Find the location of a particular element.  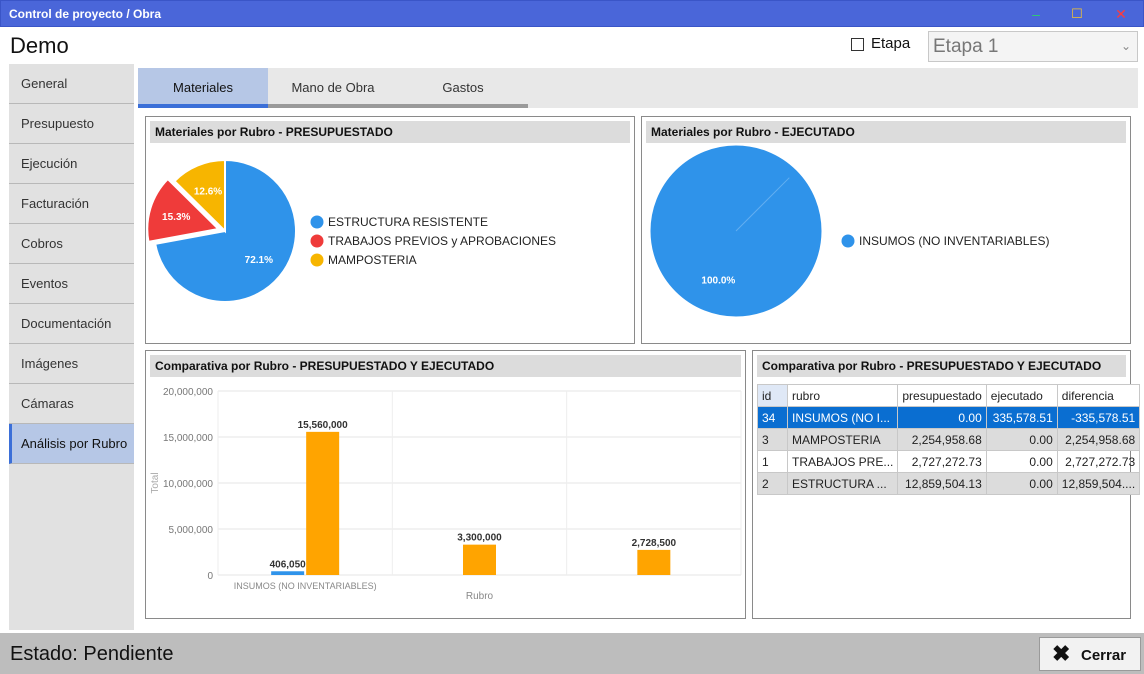

sidebar-item-presupuesto: Presupuesto is located at coordinates (71, 124).